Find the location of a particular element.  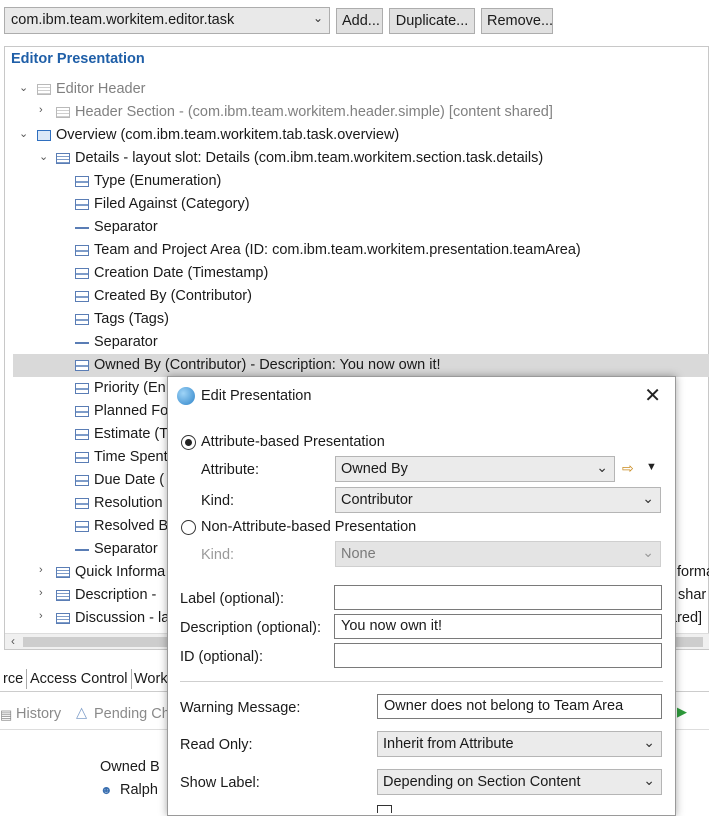

description-input: You now own it! is located at coordinates (498, 626).